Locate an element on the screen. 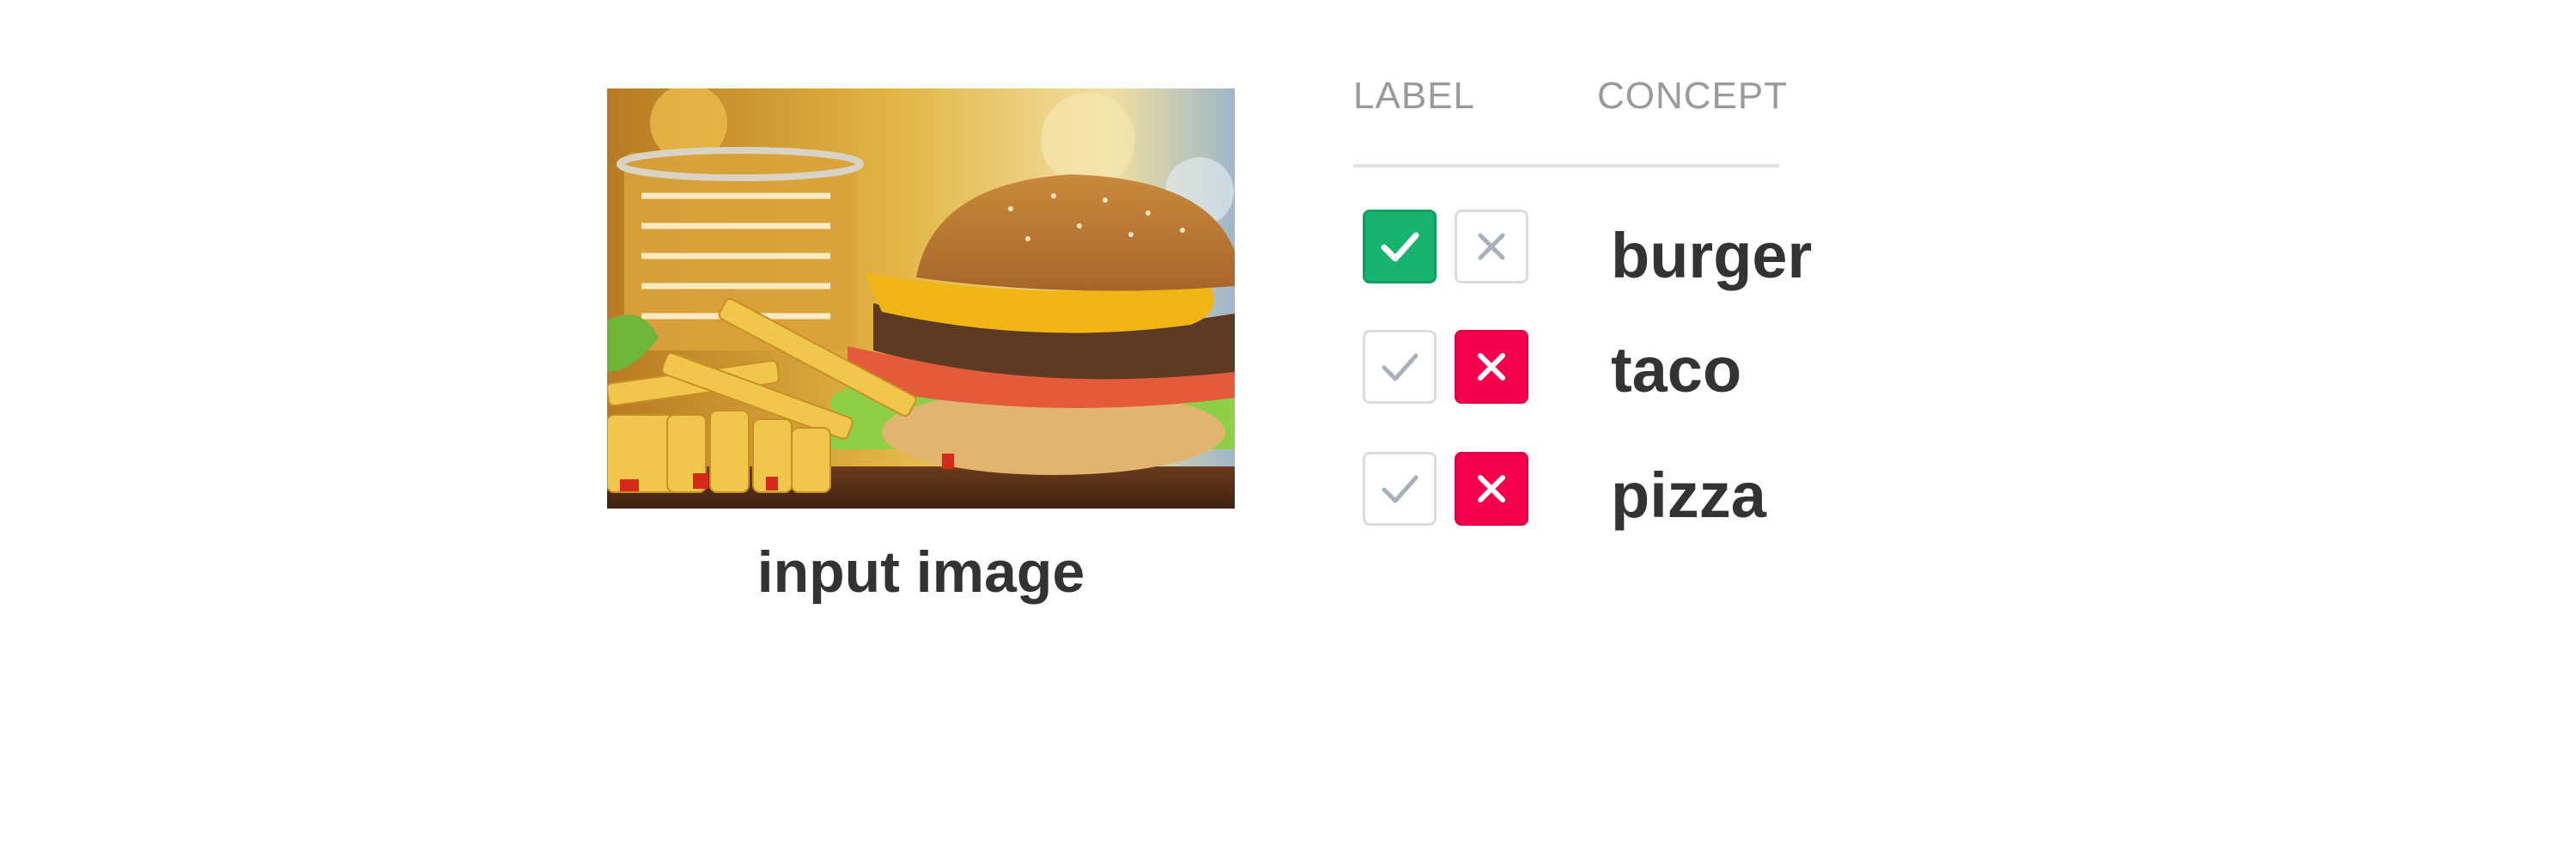 Image resolution: width=2576 pixels, height=859 pixels. header-divider is located at coordinates (1566, 166).